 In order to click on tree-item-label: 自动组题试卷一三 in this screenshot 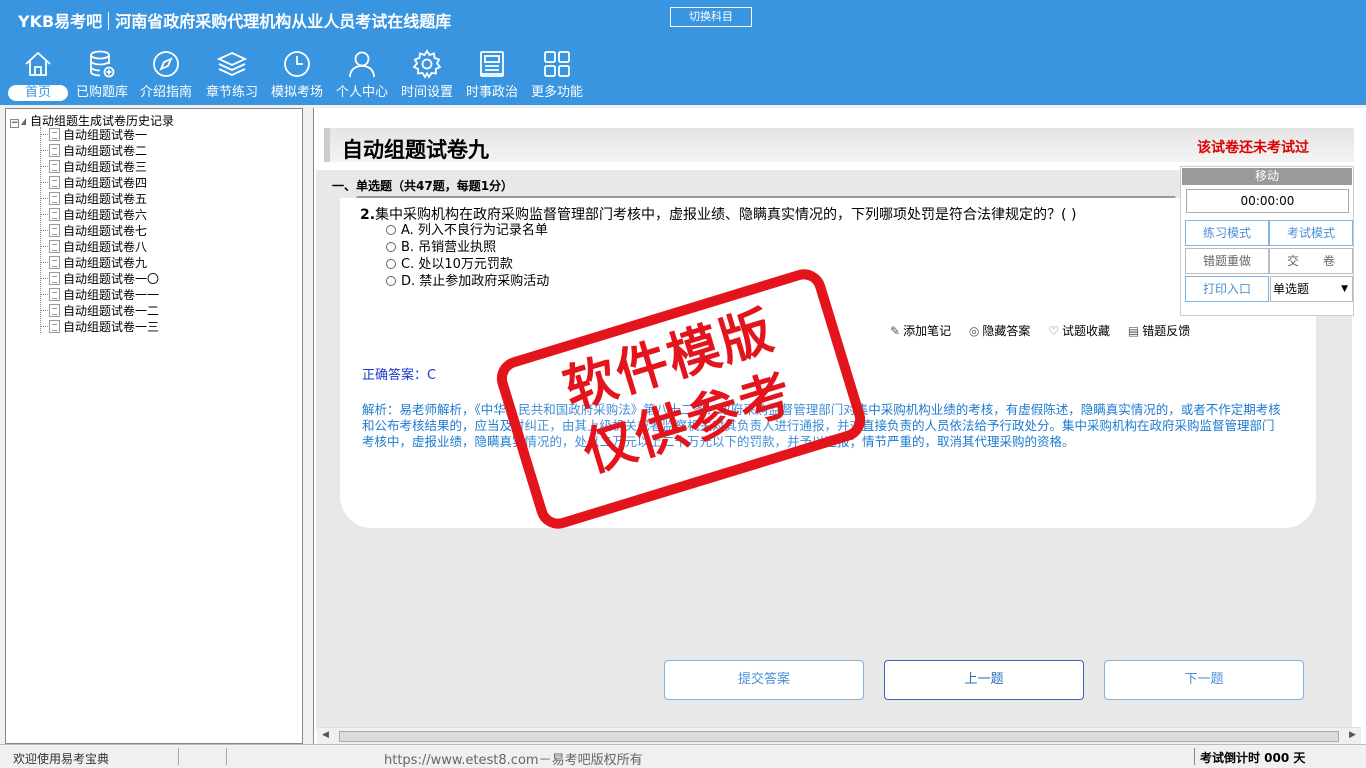, I will do `click(111, 327)`.